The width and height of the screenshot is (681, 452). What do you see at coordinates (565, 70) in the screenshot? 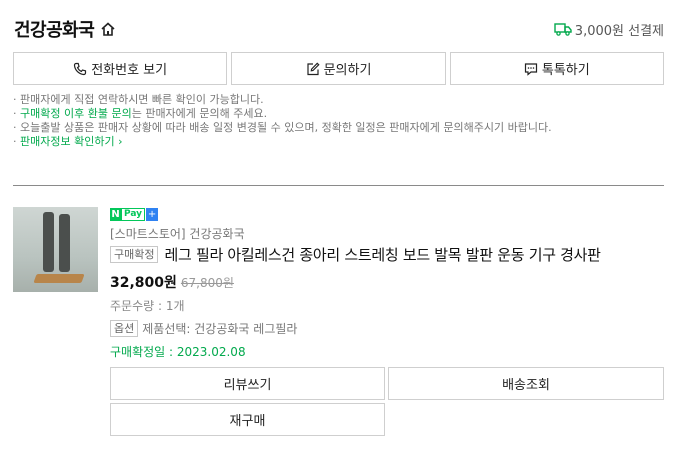
I see `talk-button-label: 톡톡하기` at bounding box center [565, 70].